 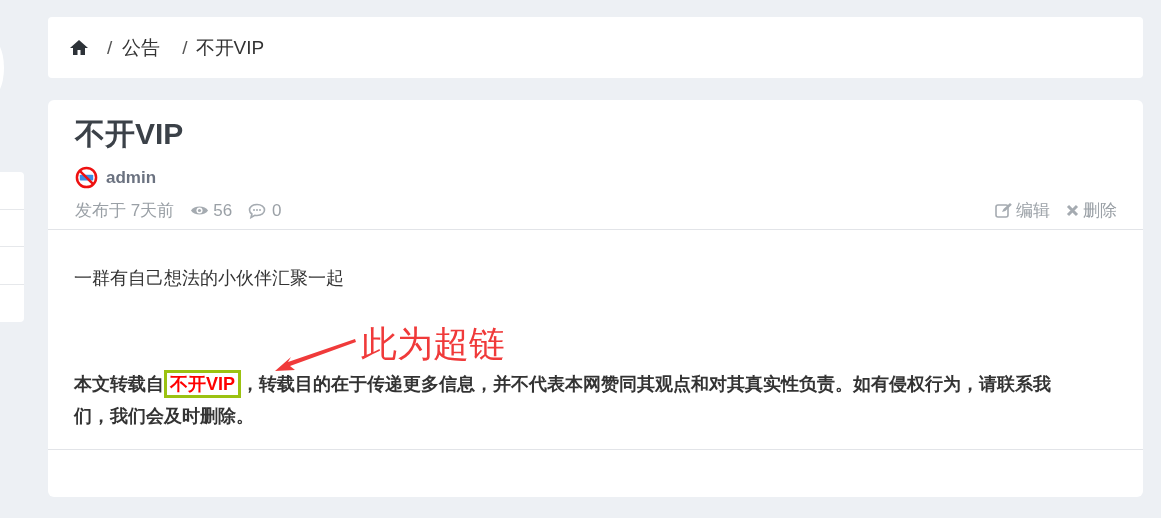 What do you see at coordinates (230, 47) in the screenshot?
I see `breadcrumb-item: 不开VIP` at bounding box center [230, 47].